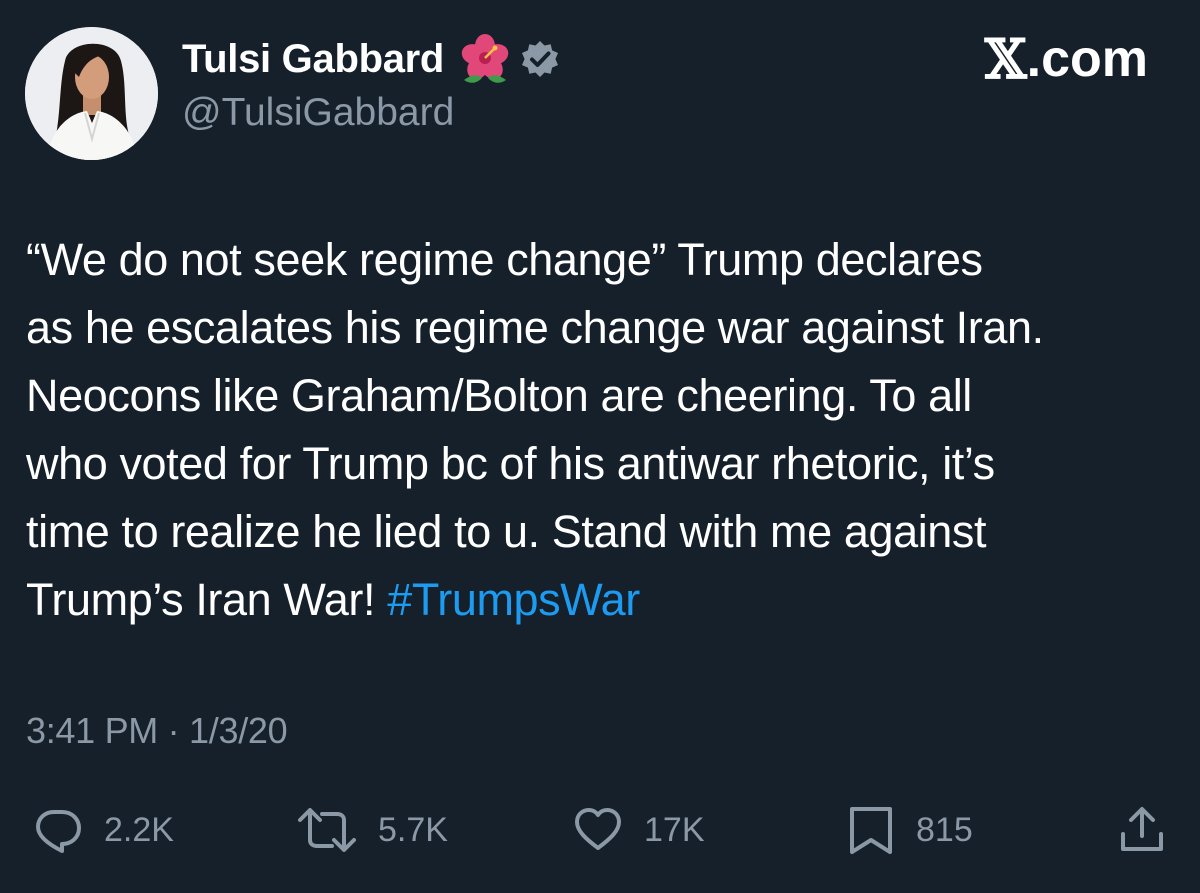  Describe the element at coordinates (871, 830) in the screenshot. I see `bookmark-icon` at that location.